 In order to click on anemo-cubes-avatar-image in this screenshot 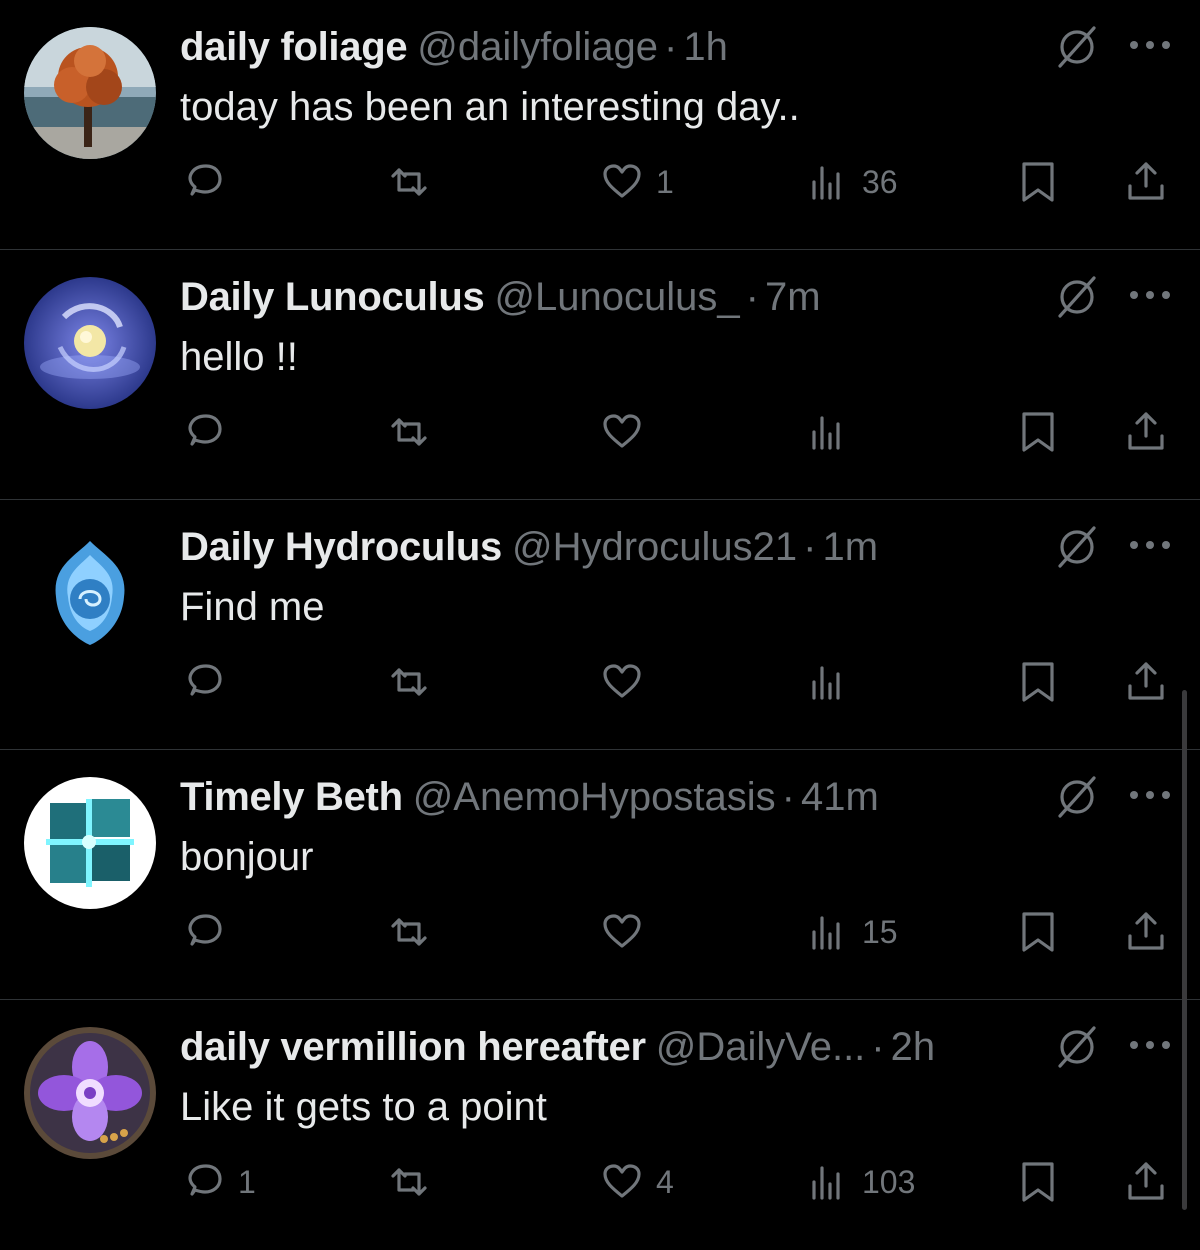, I will do `click(90, 843)`.